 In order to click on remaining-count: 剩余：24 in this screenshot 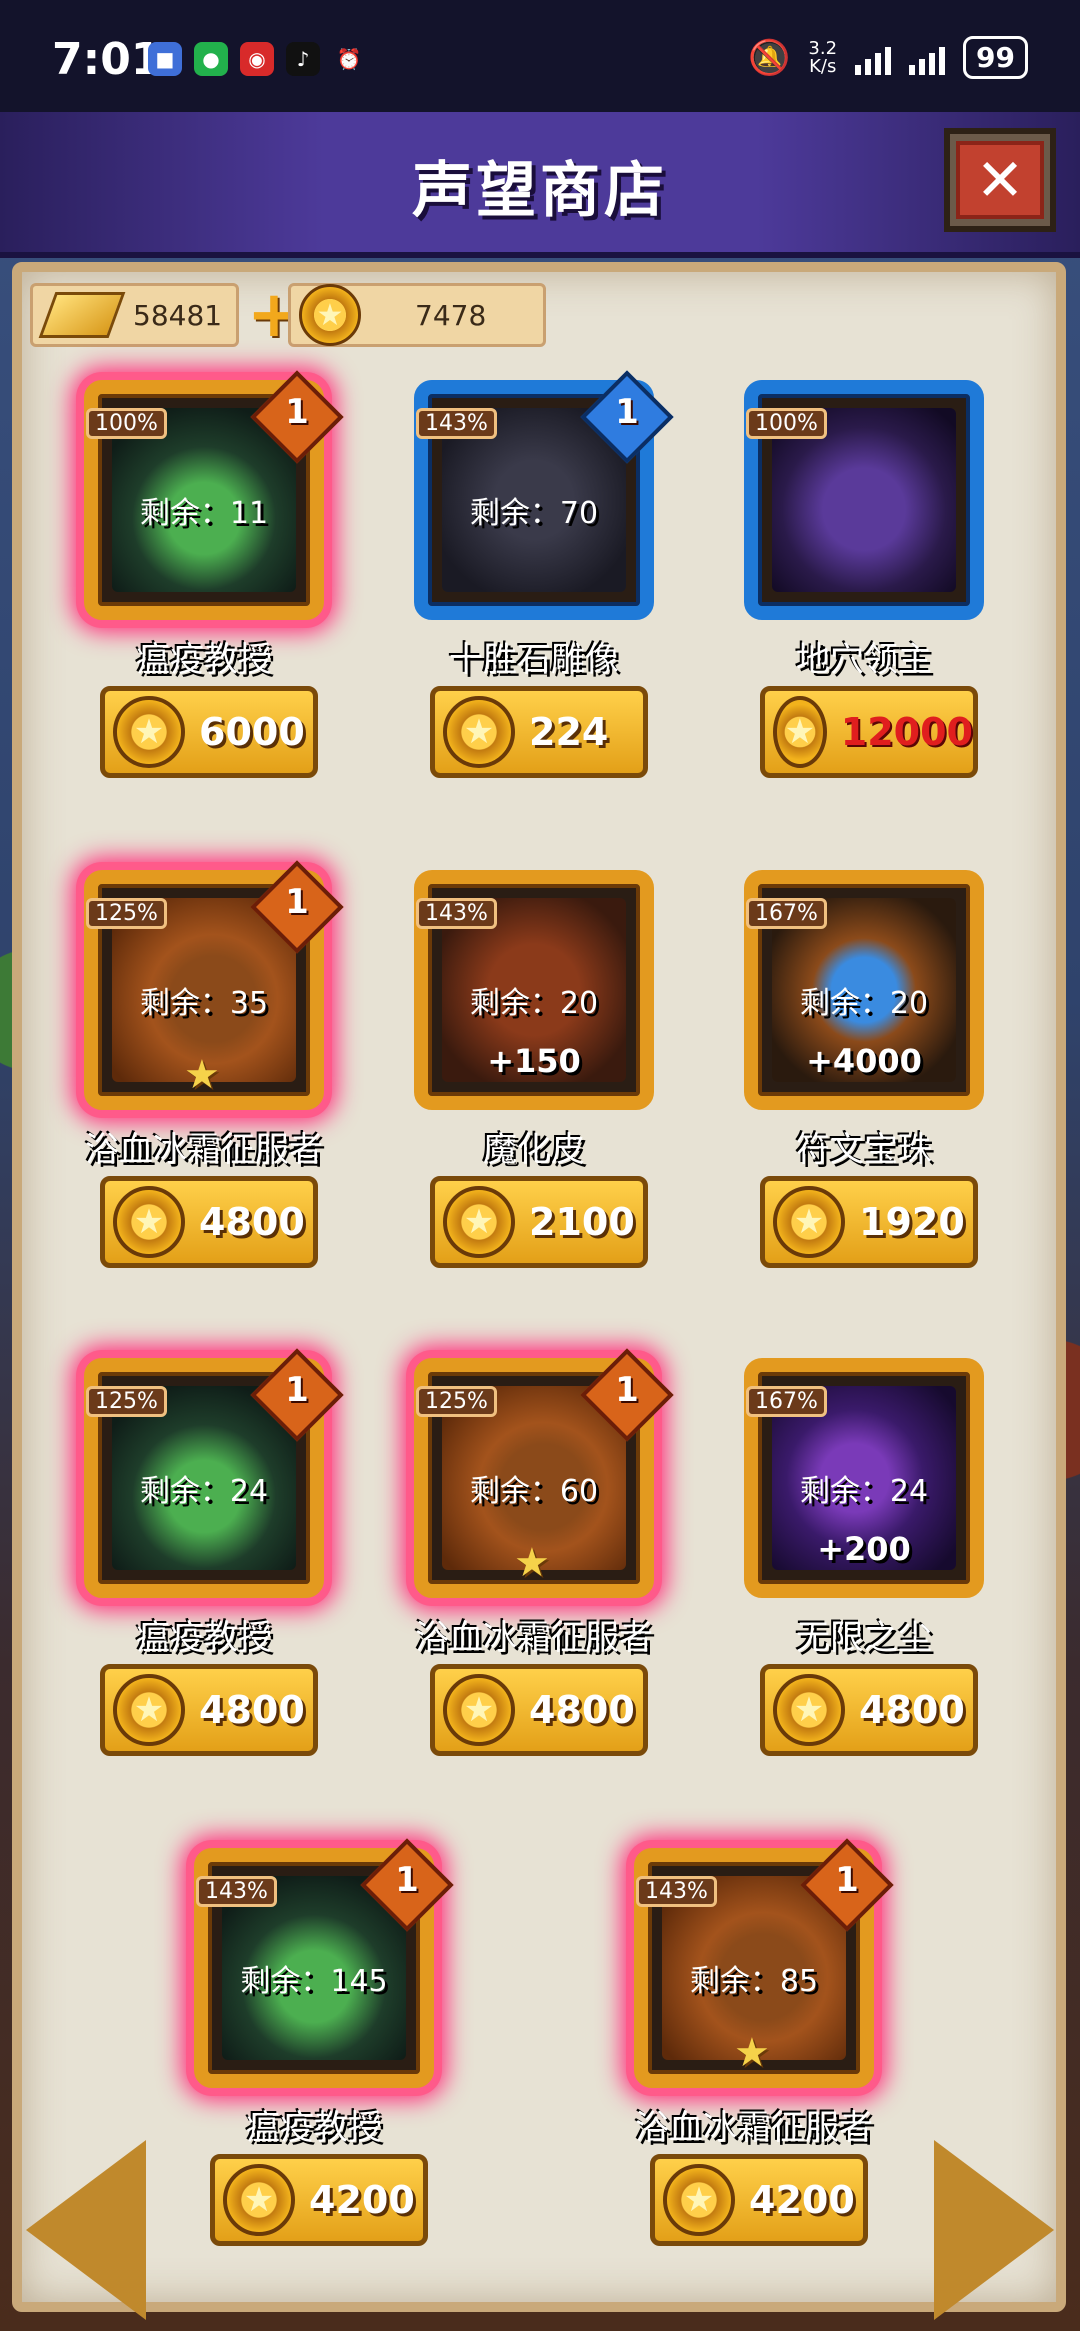, I will do `click(864, 1491)`.